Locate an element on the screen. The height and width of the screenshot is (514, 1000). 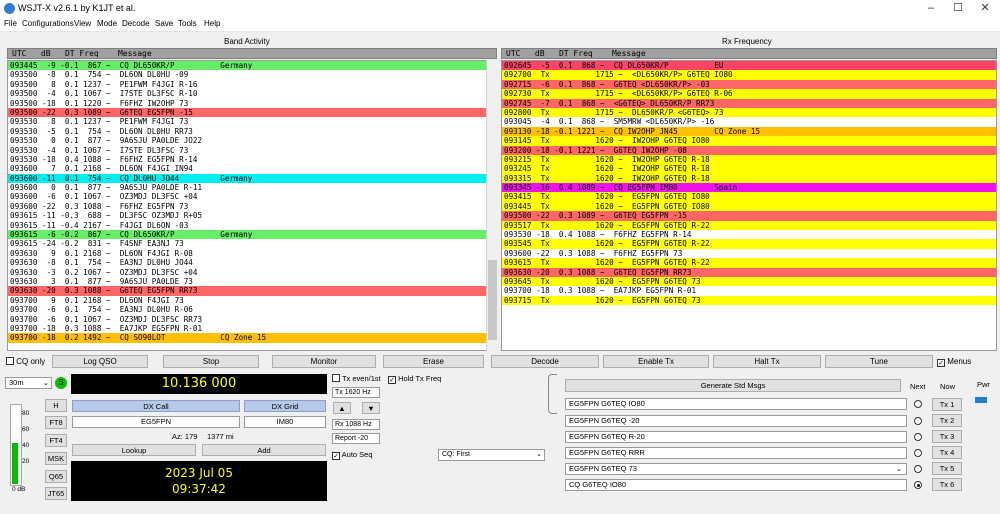
rx-frequency-row: 093530 -18 0.4 1088 ~ F6FHZ EG5FPN R-14 is located at coordinates (749, 234).